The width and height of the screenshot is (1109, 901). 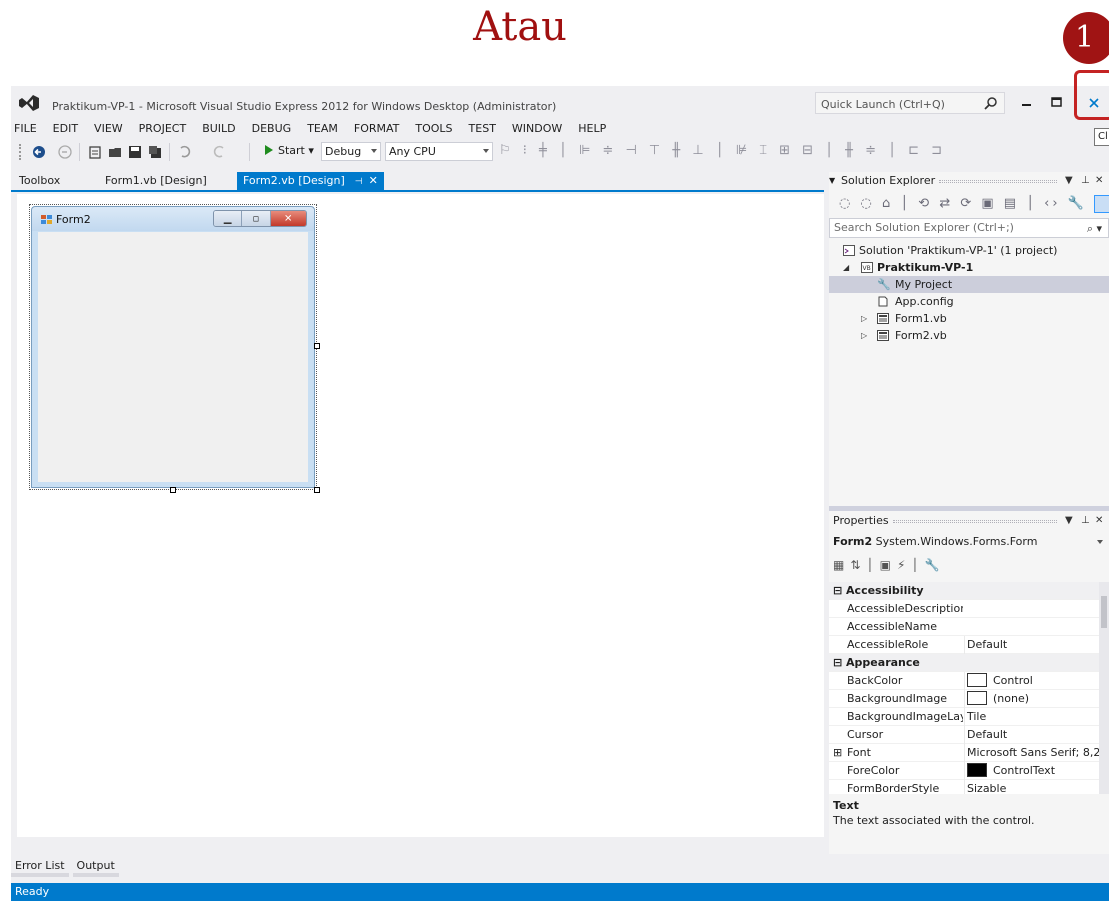 What do you see at coordinates (969, 301) in the screenshot?
I see `tree-item-app-config: App.config` at bounding box center [969, 301].